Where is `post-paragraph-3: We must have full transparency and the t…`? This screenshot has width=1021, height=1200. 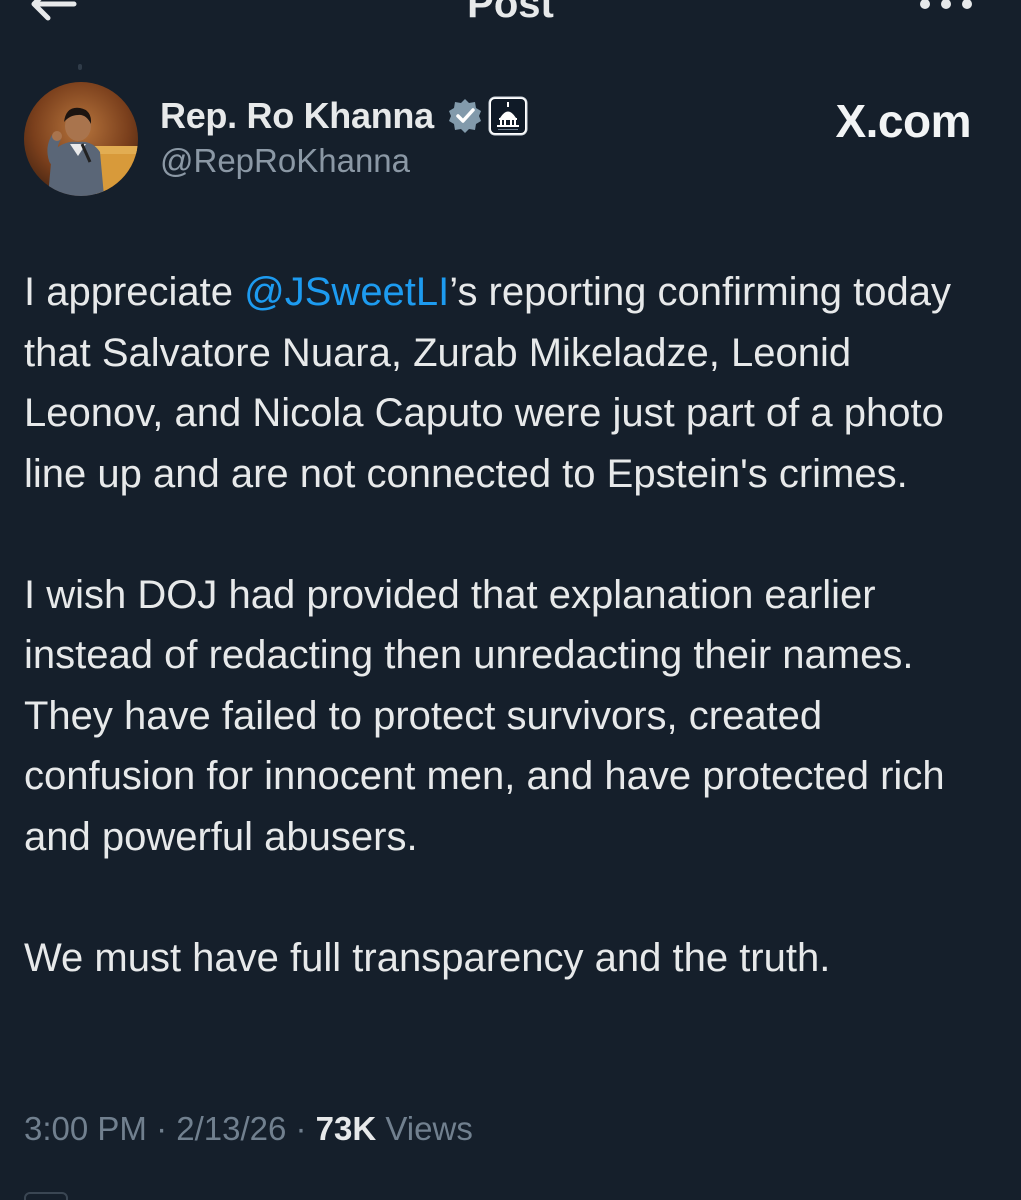 post-paragraph-3: We must have full transparency and the t… is located at coordinates (427, 957).